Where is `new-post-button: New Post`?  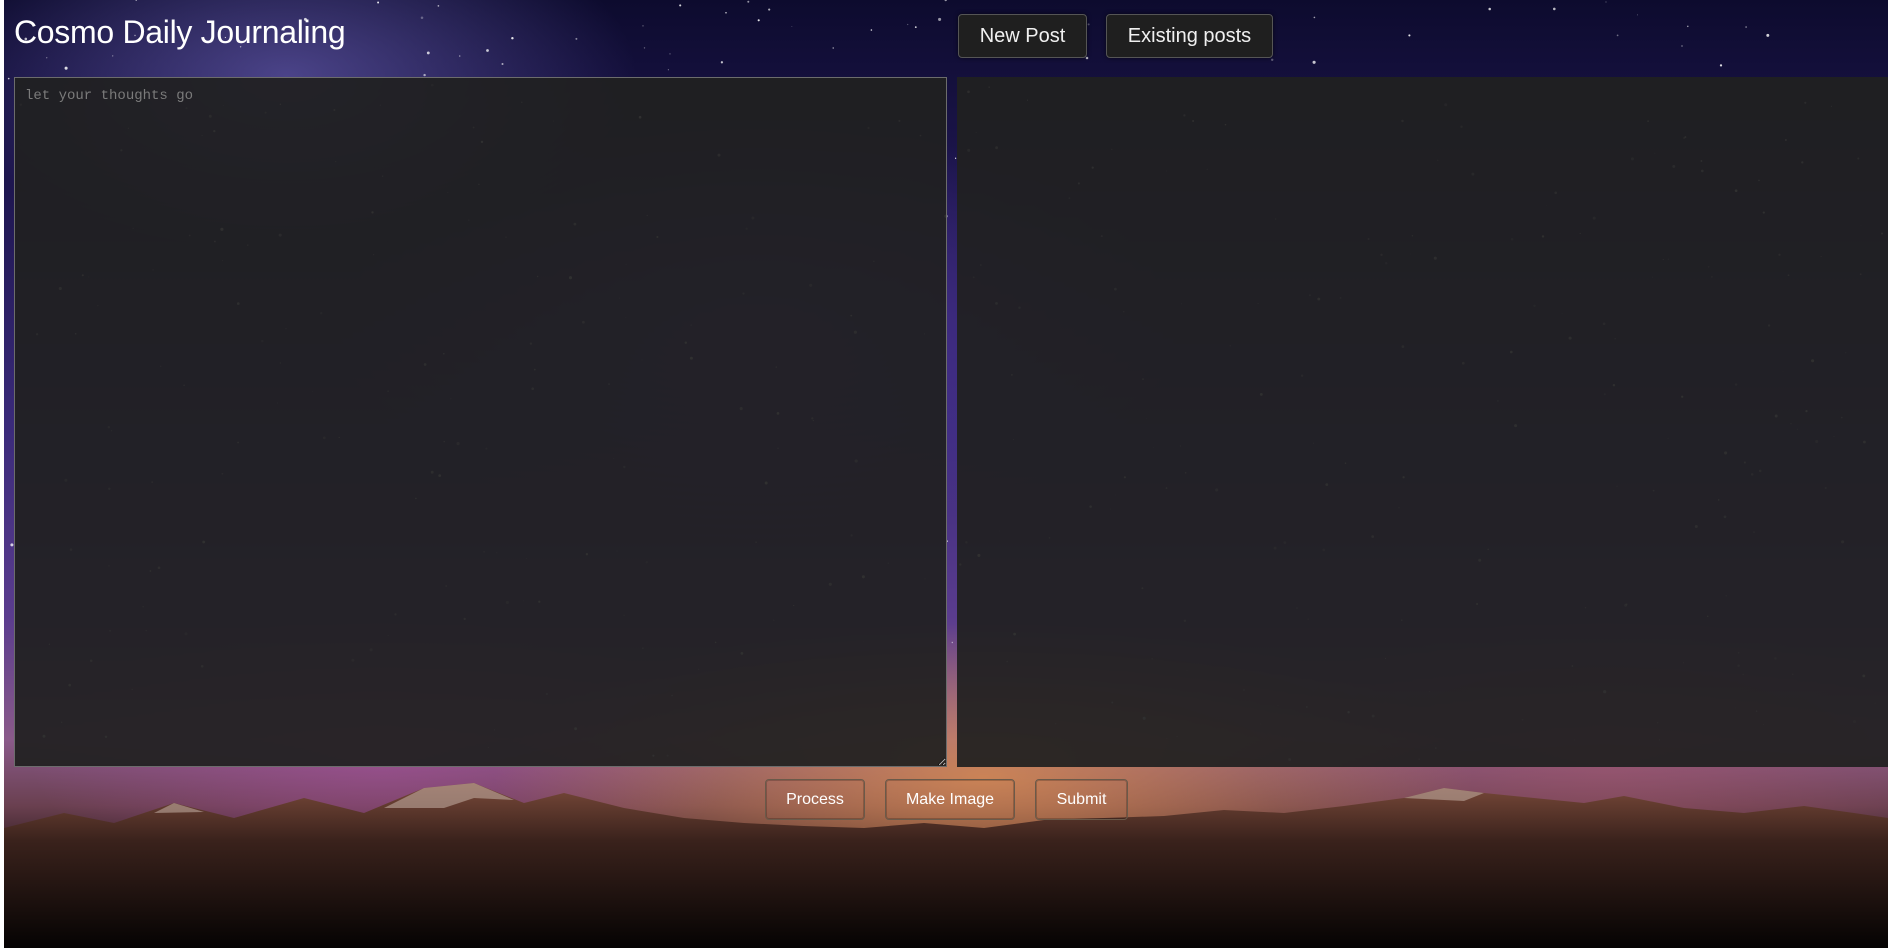 new-post-button: New Post is located at coordinates (1022, 36).